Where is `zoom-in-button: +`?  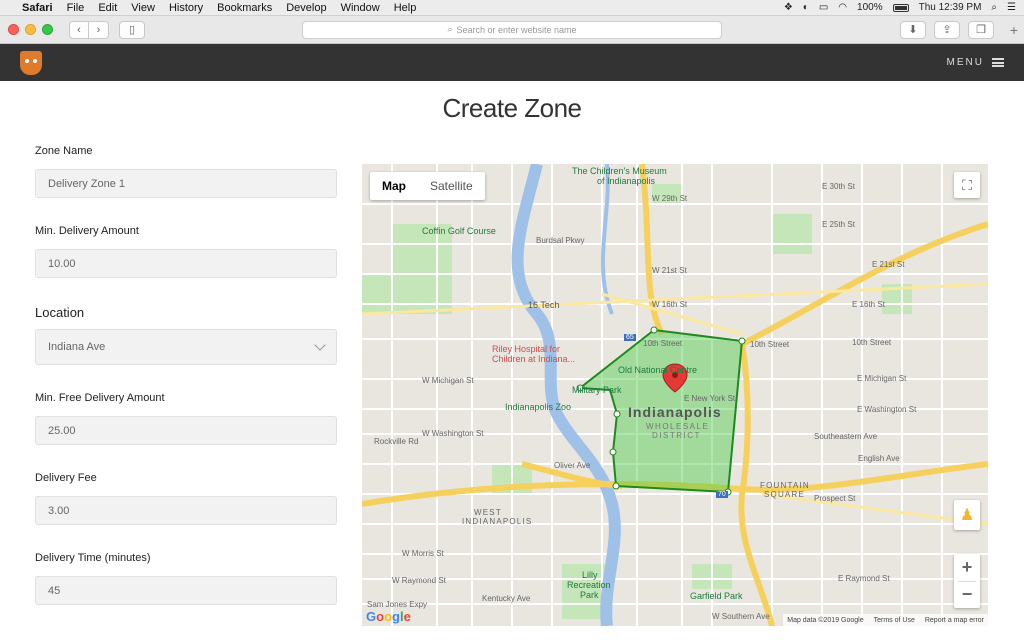 zoom-in-button: + is located at coordinates (967, 567).